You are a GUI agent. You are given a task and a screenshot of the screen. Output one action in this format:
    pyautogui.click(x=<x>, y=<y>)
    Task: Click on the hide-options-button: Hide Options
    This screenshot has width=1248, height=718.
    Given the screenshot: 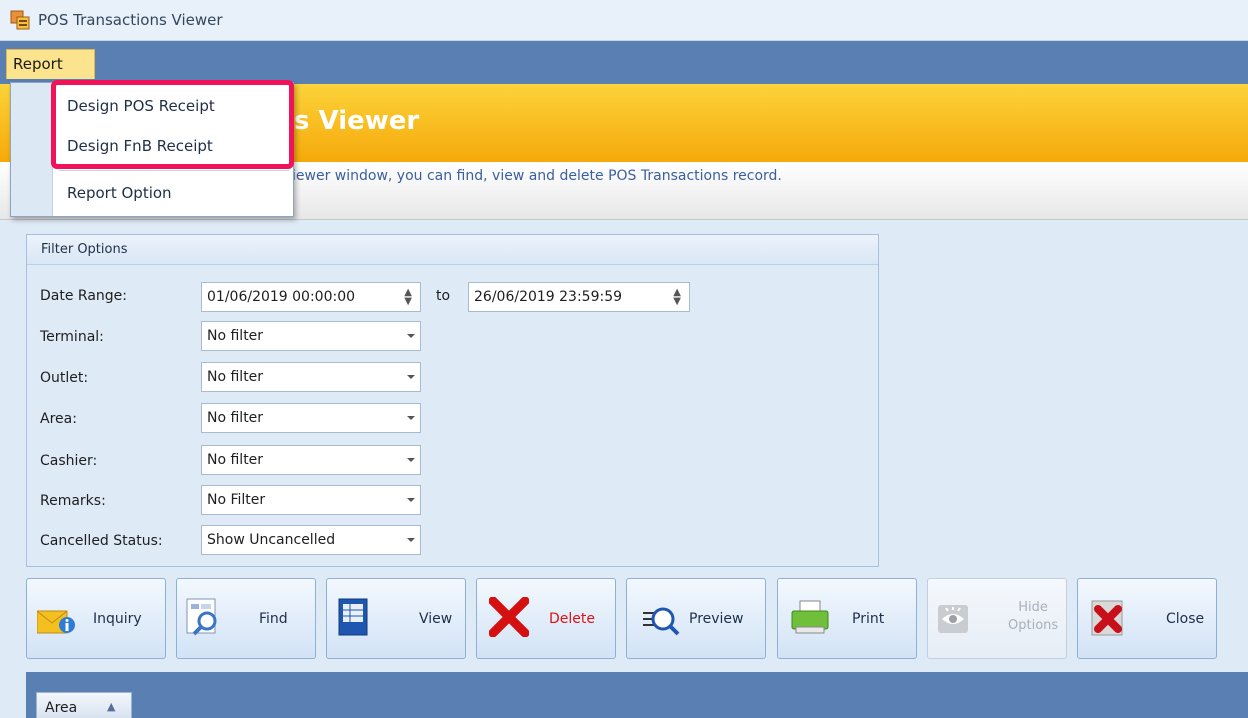 What is the action you would take?
    pyautogui.click(x=997, y=618)
    